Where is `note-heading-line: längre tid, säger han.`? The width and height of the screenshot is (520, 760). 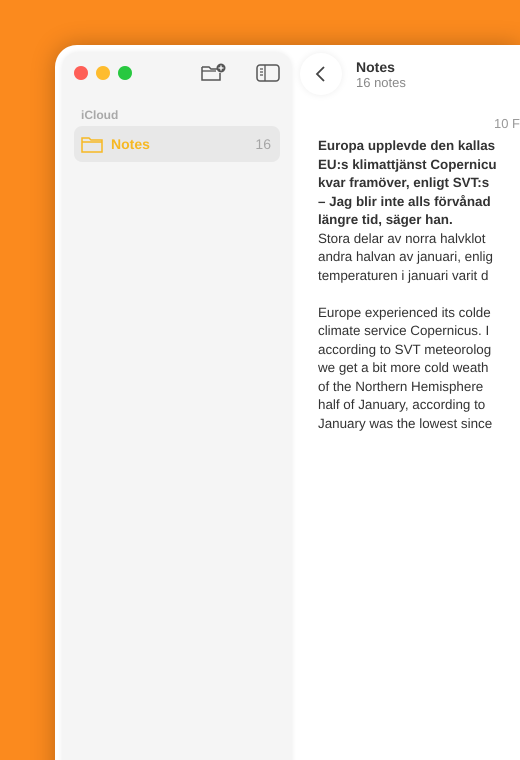 note-heading-line: längre tid, säger han. is located at coordinates (386, 220).